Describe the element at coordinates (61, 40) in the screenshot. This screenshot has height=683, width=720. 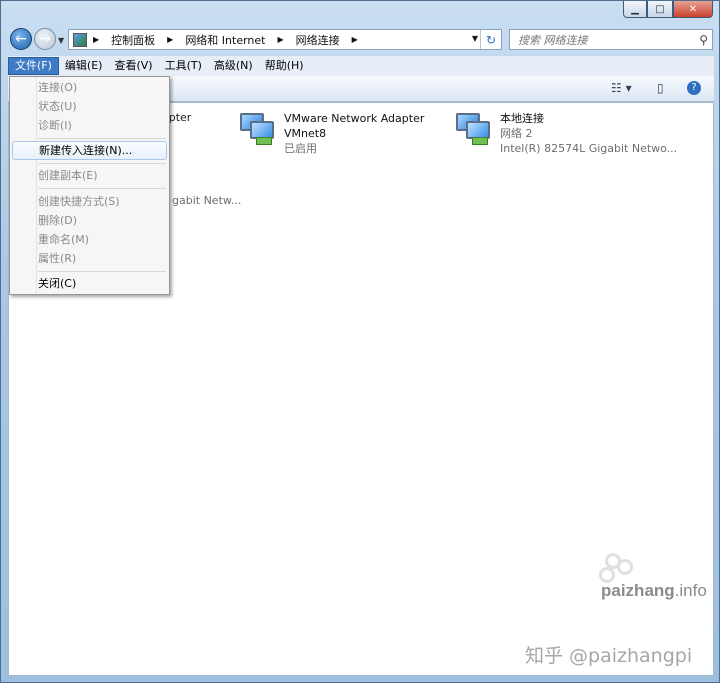
I see `recent-pages-dropdown: ▼` at that location.